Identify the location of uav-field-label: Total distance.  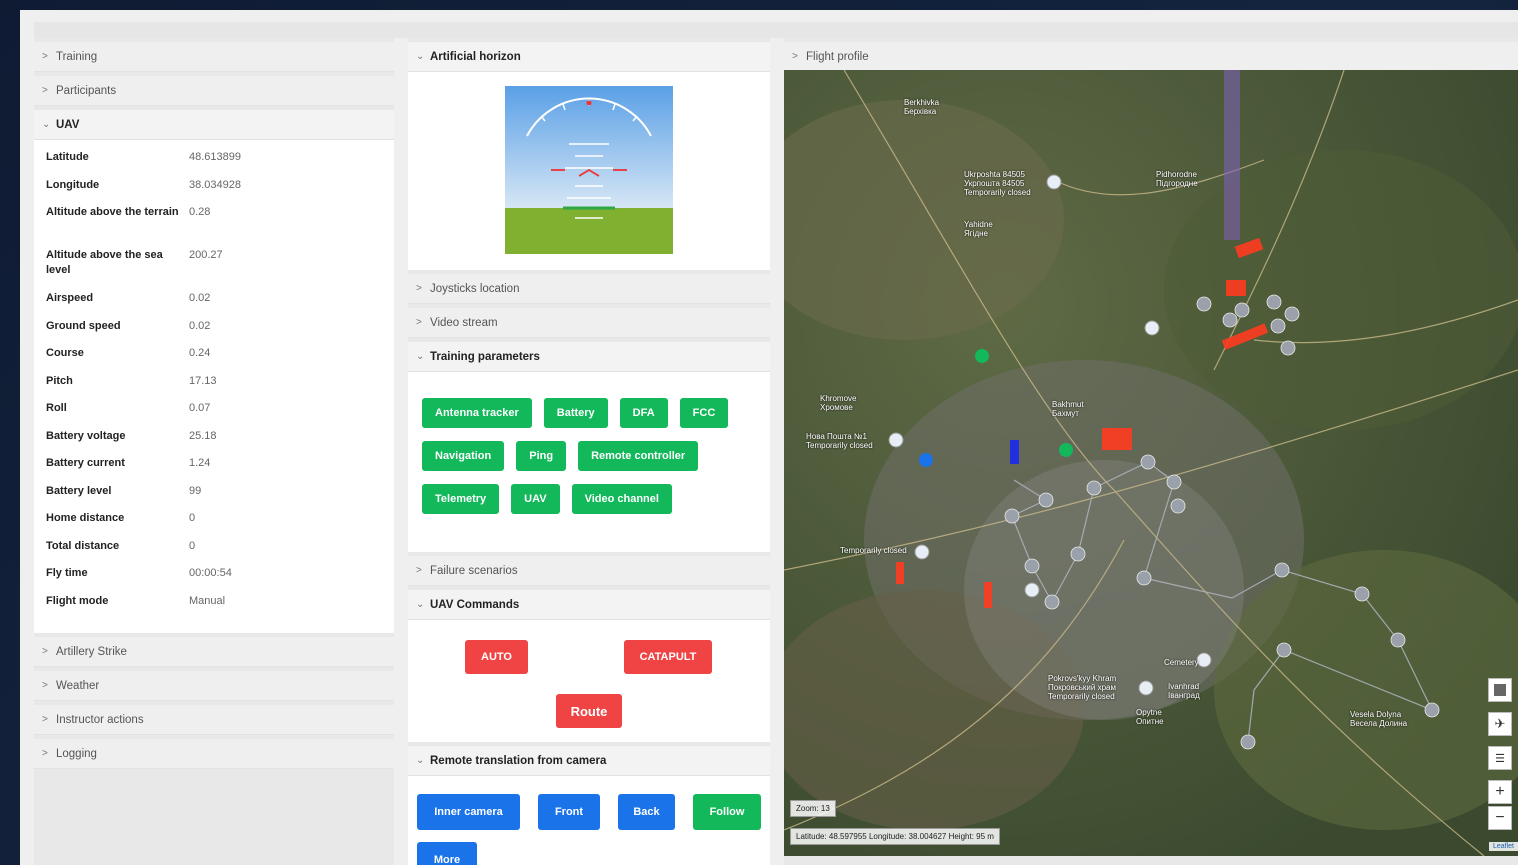
(83, 545).